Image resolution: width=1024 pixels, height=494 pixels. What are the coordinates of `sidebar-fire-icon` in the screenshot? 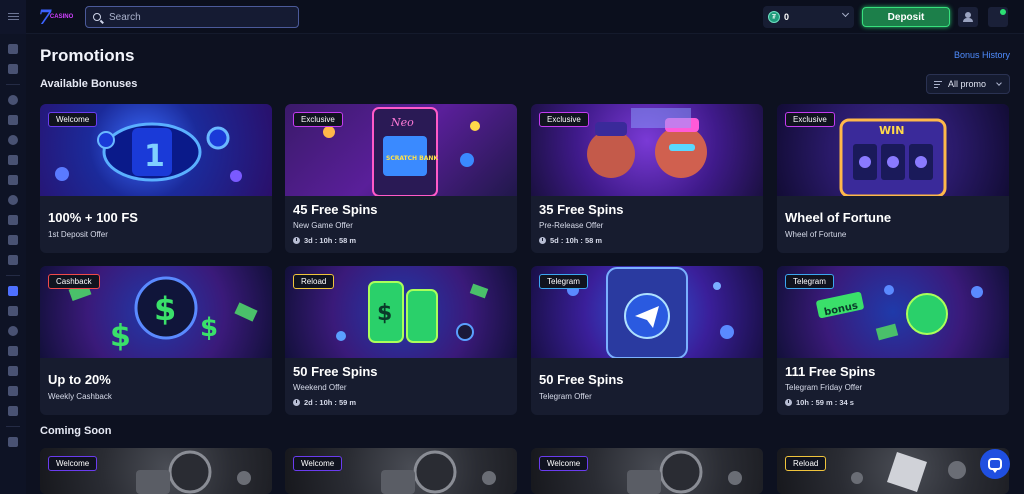 It's located at (13, 100).